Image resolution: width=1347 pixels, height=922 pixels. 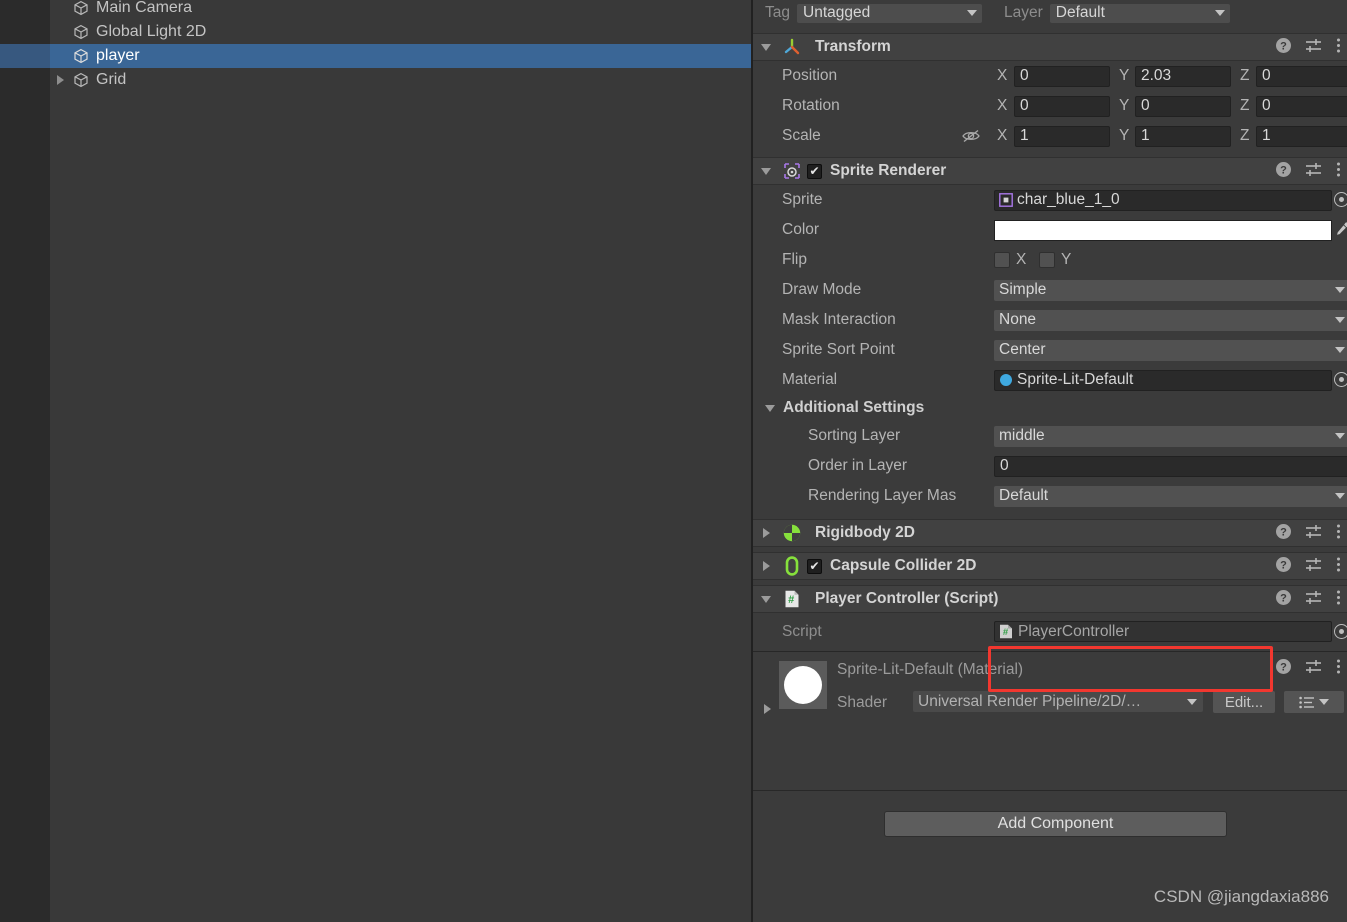 I want to click on material-label: Material, so click(x=810, y=379).